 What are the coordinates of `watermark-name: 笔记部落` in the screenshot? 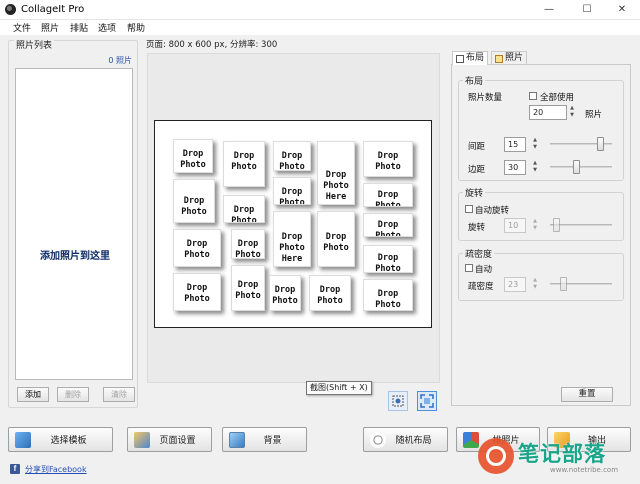 It's located at (562, 454).